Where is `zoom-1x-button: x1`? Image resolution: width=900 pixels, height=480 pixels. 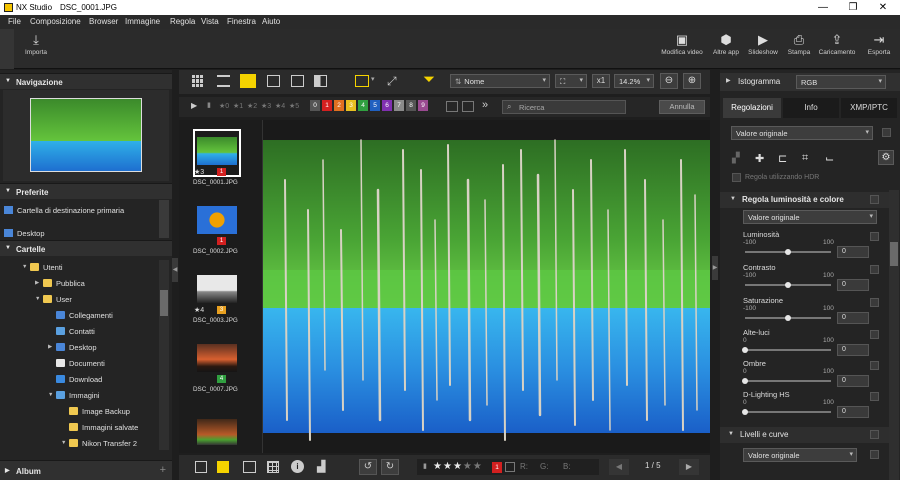 zoom-1x-button: x1 is located at coordinates (601, 81).